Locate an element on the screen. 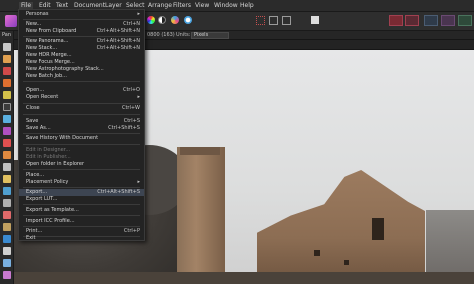  menu-item-open-recent: Open Recent ▸ is located at coordinates (81, 97).